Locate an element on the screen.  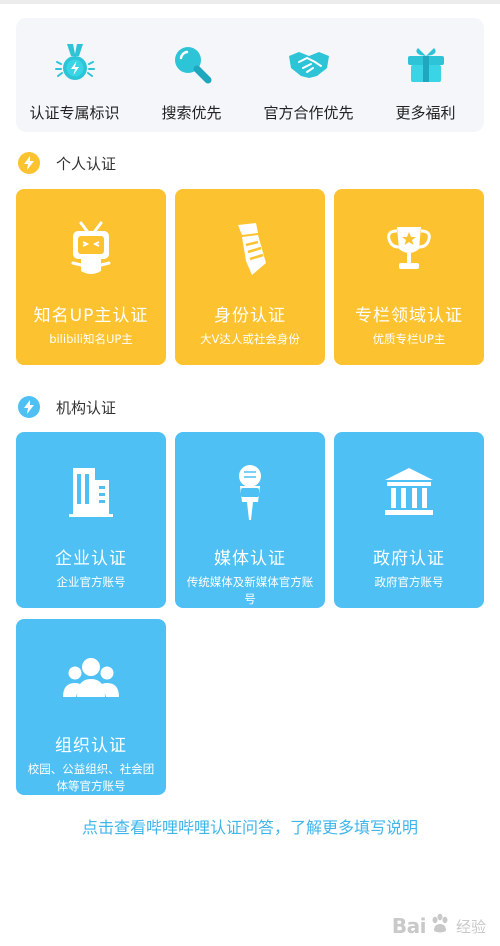
card-identity: 身份认证 大V达人或社会身份 is located at coordinates (250, 277).